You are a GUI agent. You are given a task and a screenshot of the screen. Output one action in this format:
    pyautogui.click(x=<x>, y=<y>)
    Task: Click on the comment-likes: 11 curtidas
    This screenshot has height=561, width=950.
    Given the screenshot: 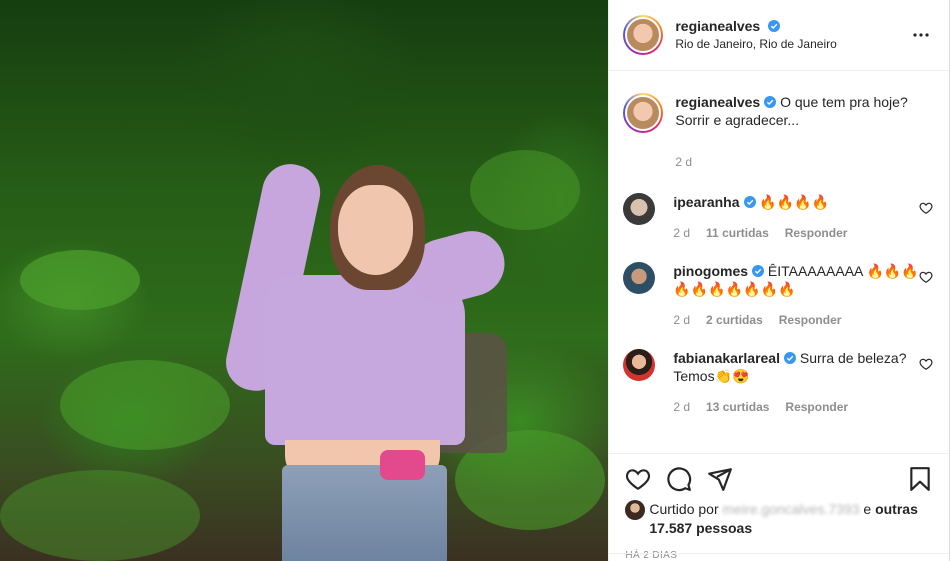 What is the action you would take?
    pyautogui.click(x=737, y=233)
    